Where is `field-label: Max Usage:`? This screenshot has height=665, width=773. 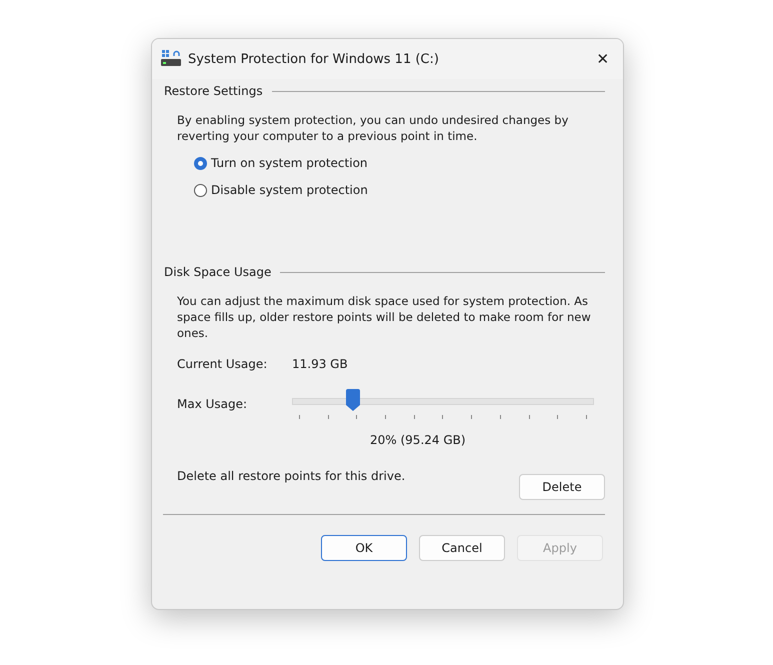
field-label: Max Usage: is located at coordinates (212, 404).